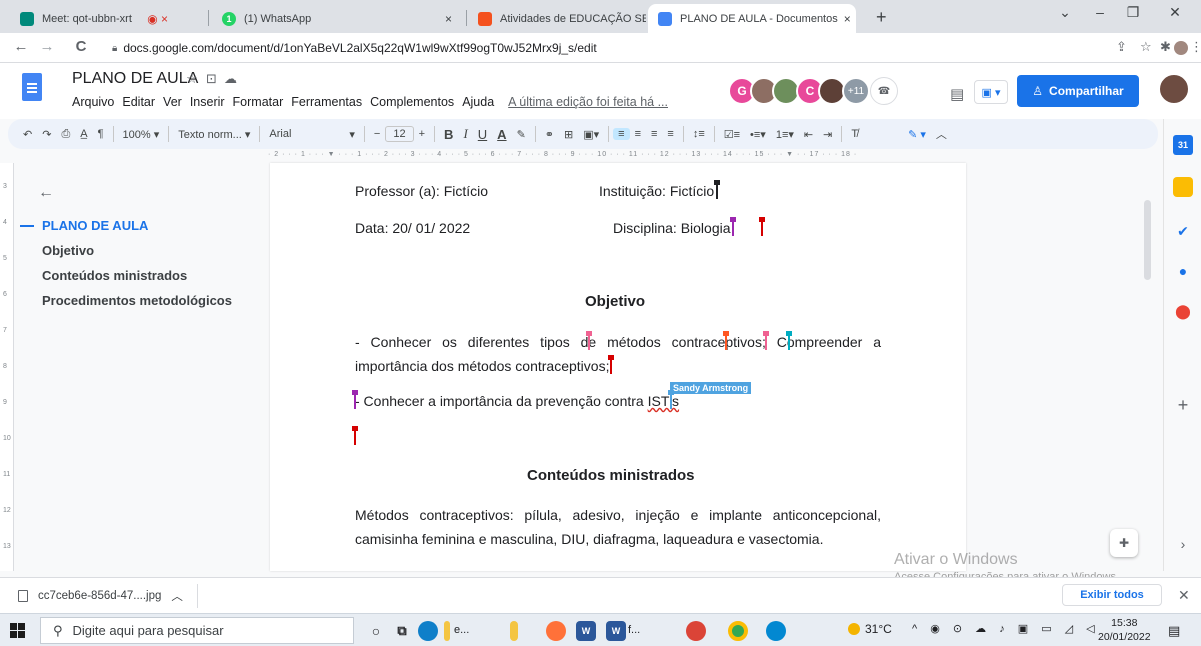 This screenshot has height=646, width=1201. I want to click on contacts-icon: ●, so click(1183, 271).